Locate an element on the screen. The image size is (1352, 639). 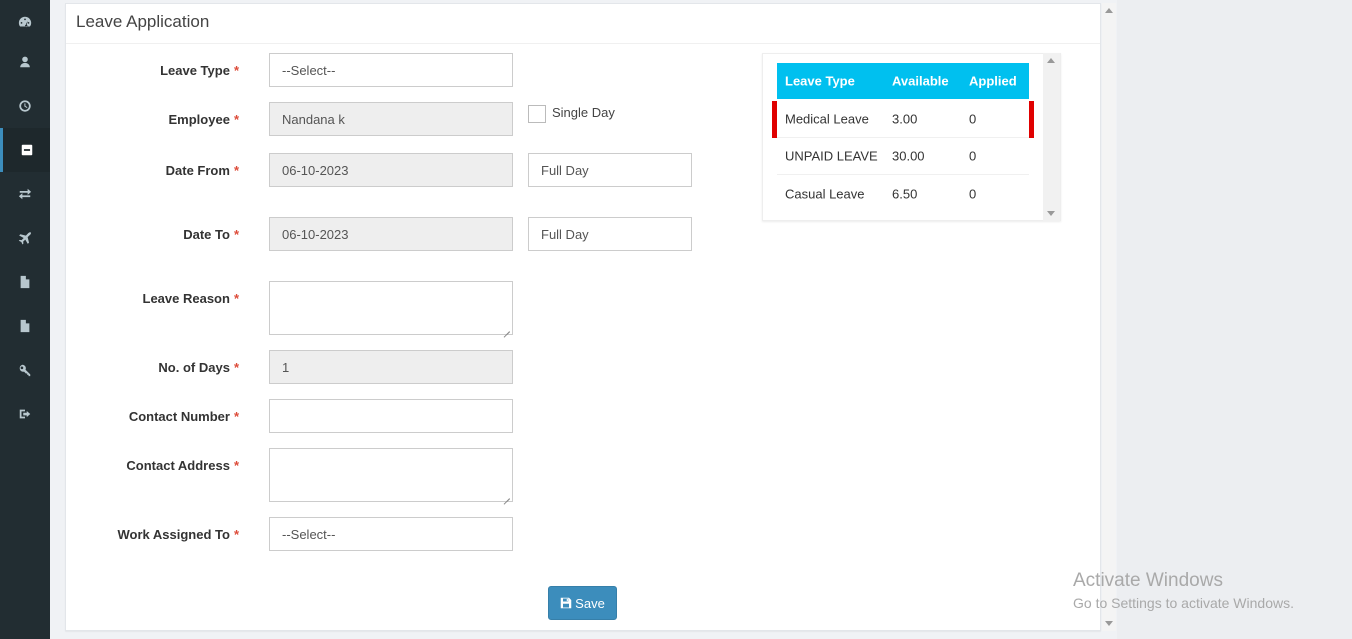
floppy-disk-icon is located at coordinates (566, 603).